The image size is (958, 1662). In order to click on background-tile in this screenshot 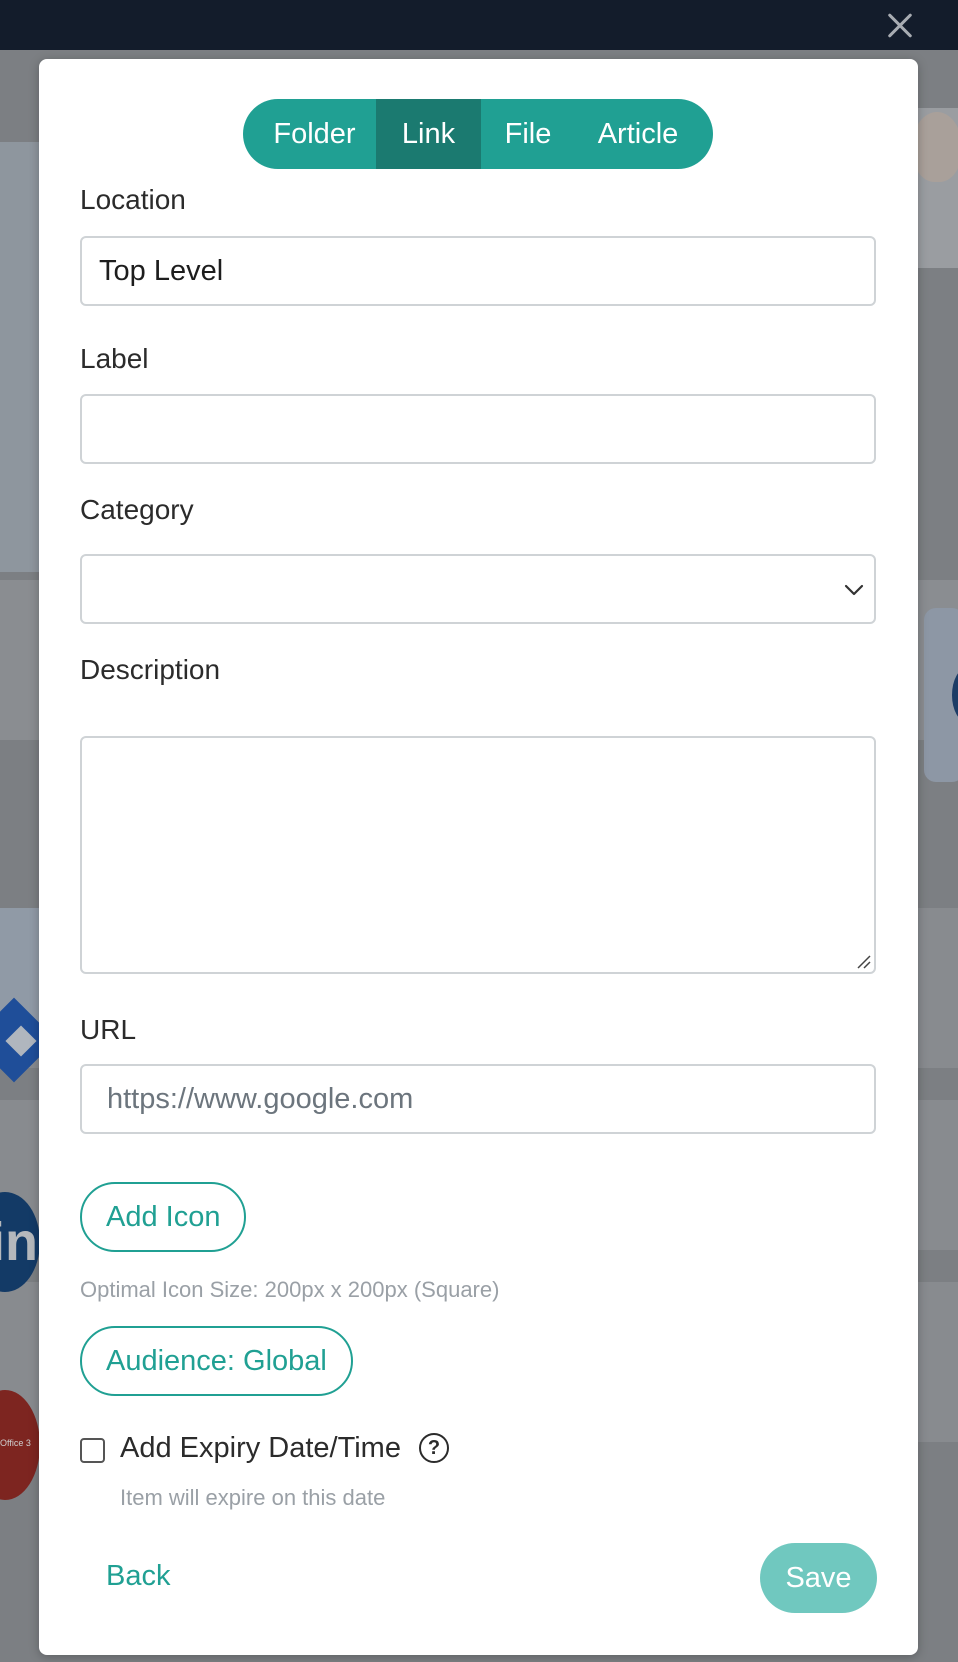, I will do `click(21, 357)`.